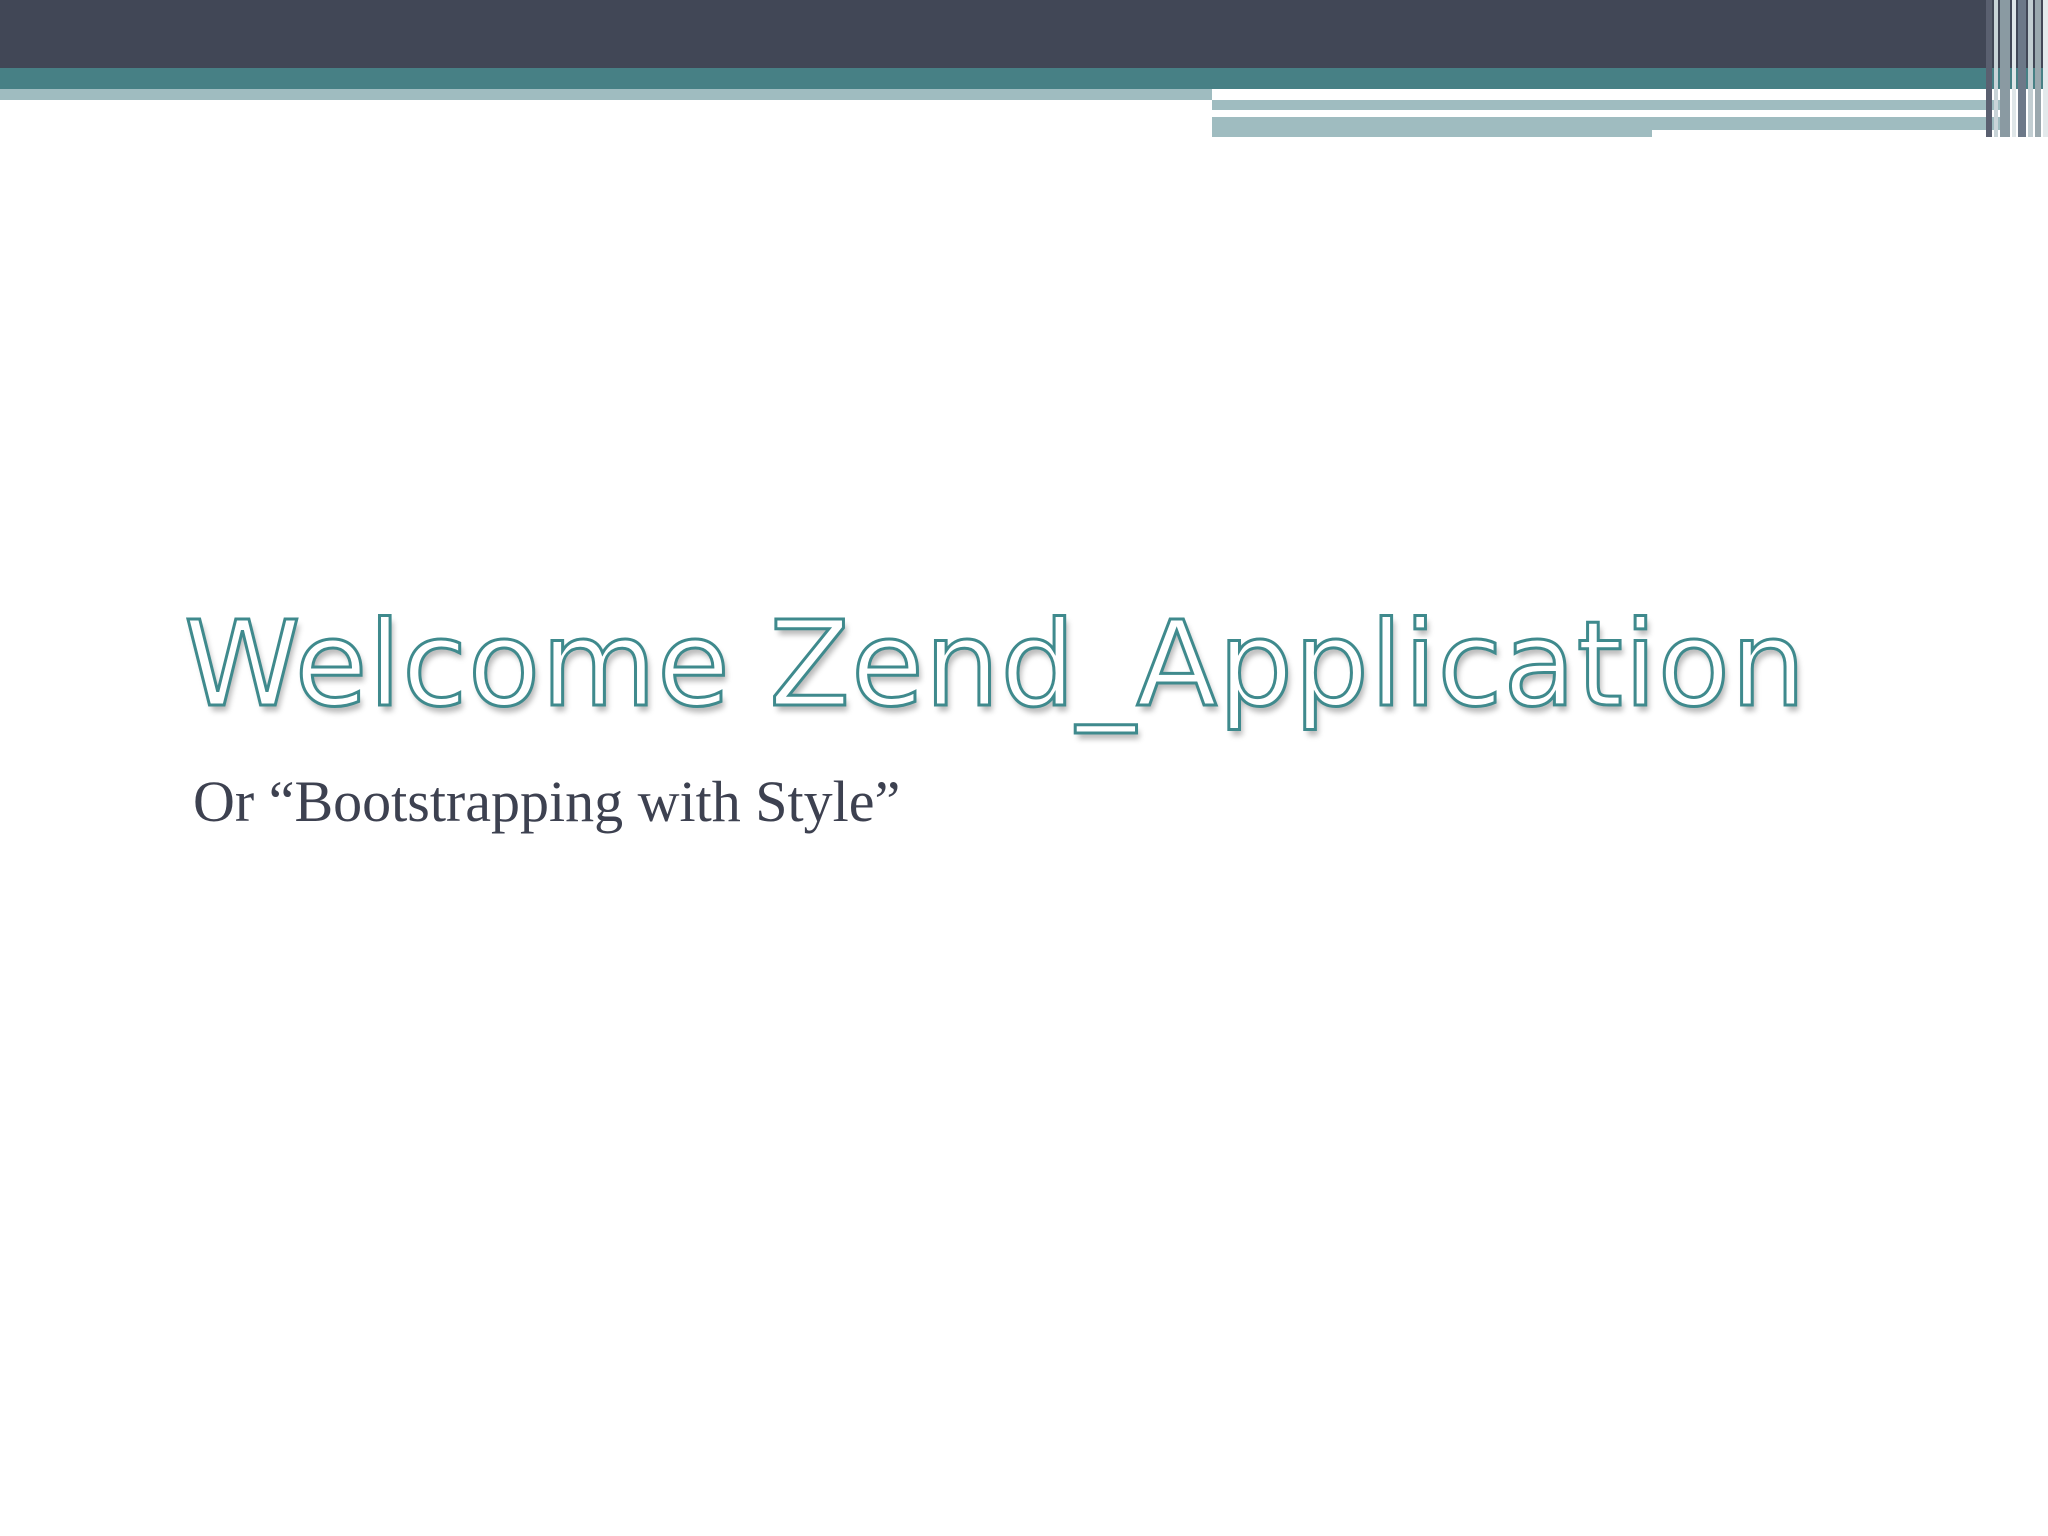  I want to click on header-white-line, so click(1554, 113).